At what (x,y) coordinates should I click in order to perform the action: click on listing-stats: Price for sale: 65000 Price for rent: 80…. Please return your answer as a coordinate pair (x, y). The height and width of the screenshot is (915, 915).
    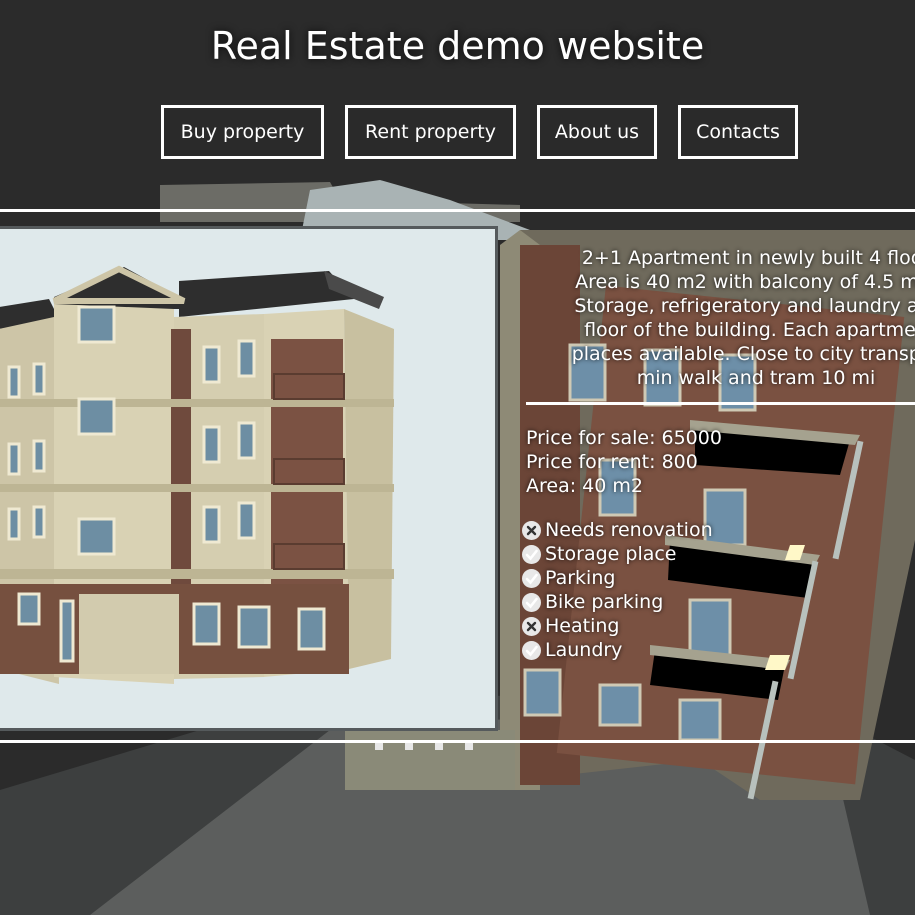
    Looking at the image, I should click on (624, 462).